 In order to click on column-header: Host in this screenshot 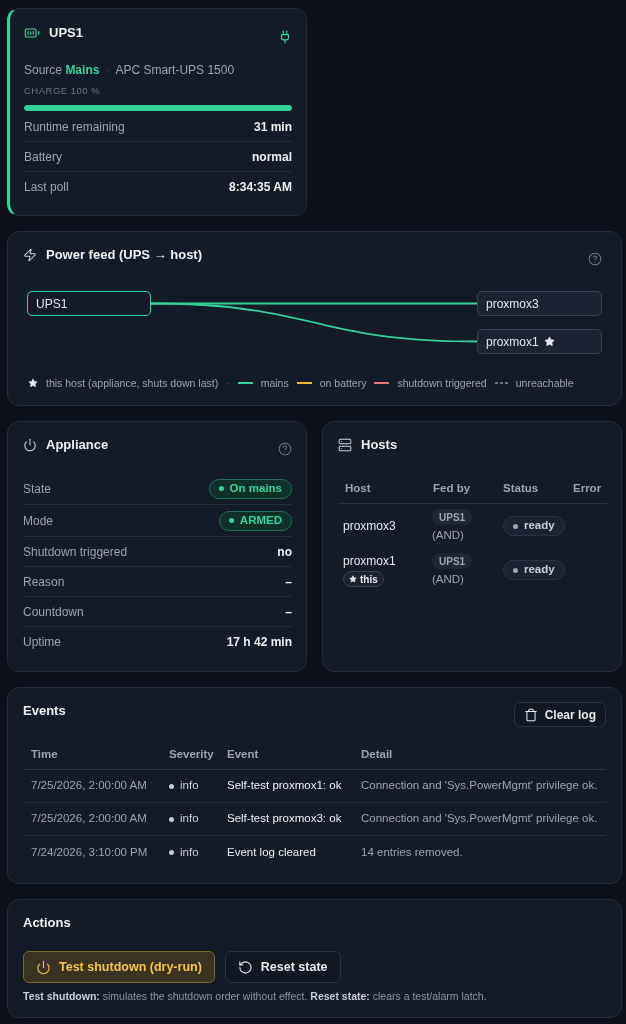, I will do `click(358, 488)`.